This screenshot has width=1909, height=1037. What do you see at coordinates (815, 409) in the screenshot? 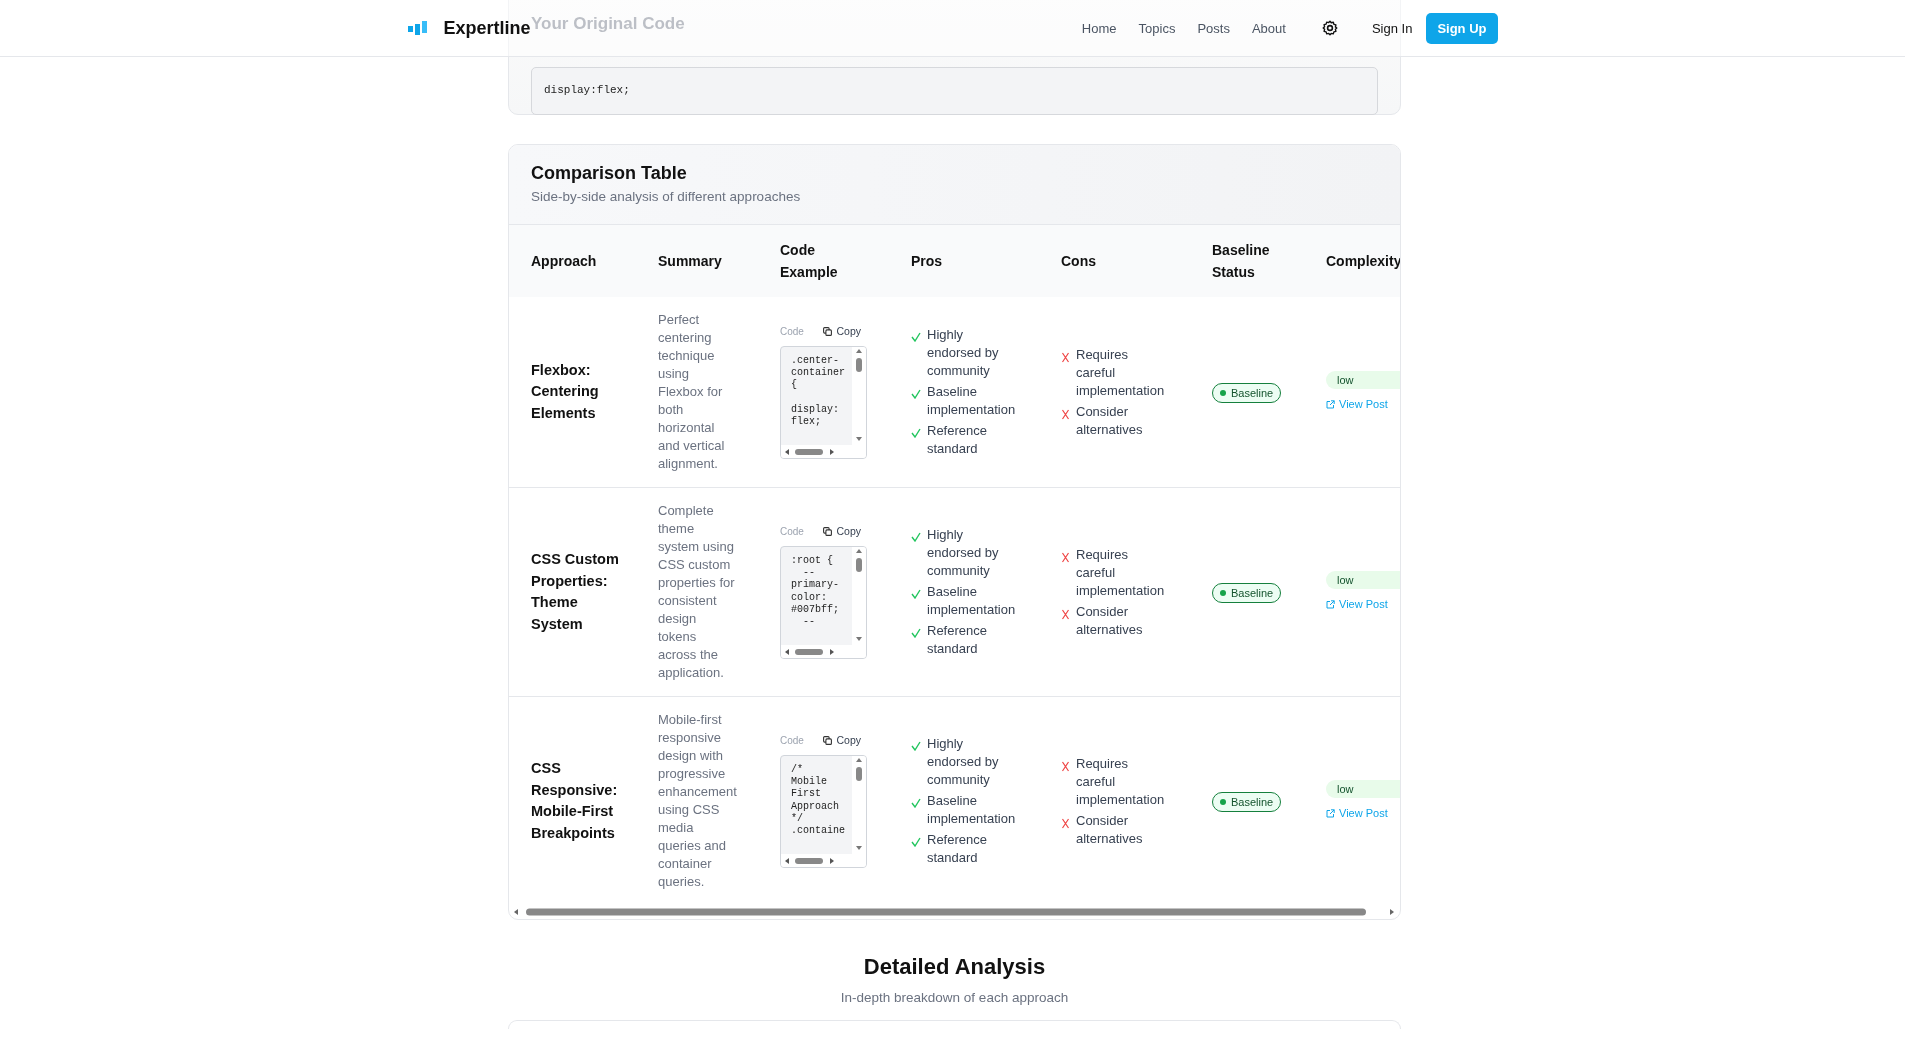
I see `code-line: display:` at bounding box center [815, 409].